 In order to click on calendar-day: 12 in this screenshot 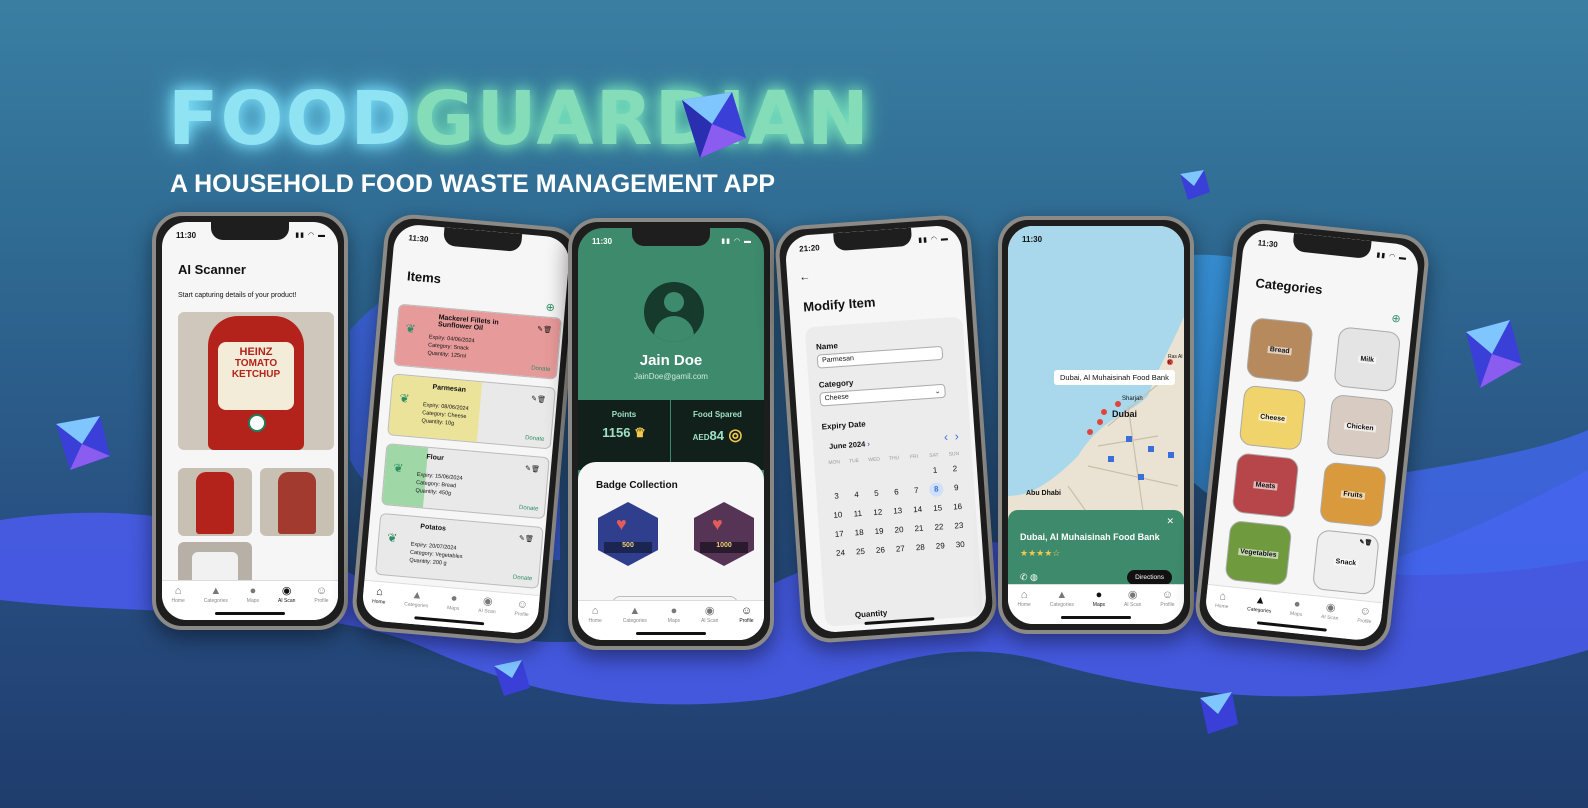, I will do `click(877, 512)`.